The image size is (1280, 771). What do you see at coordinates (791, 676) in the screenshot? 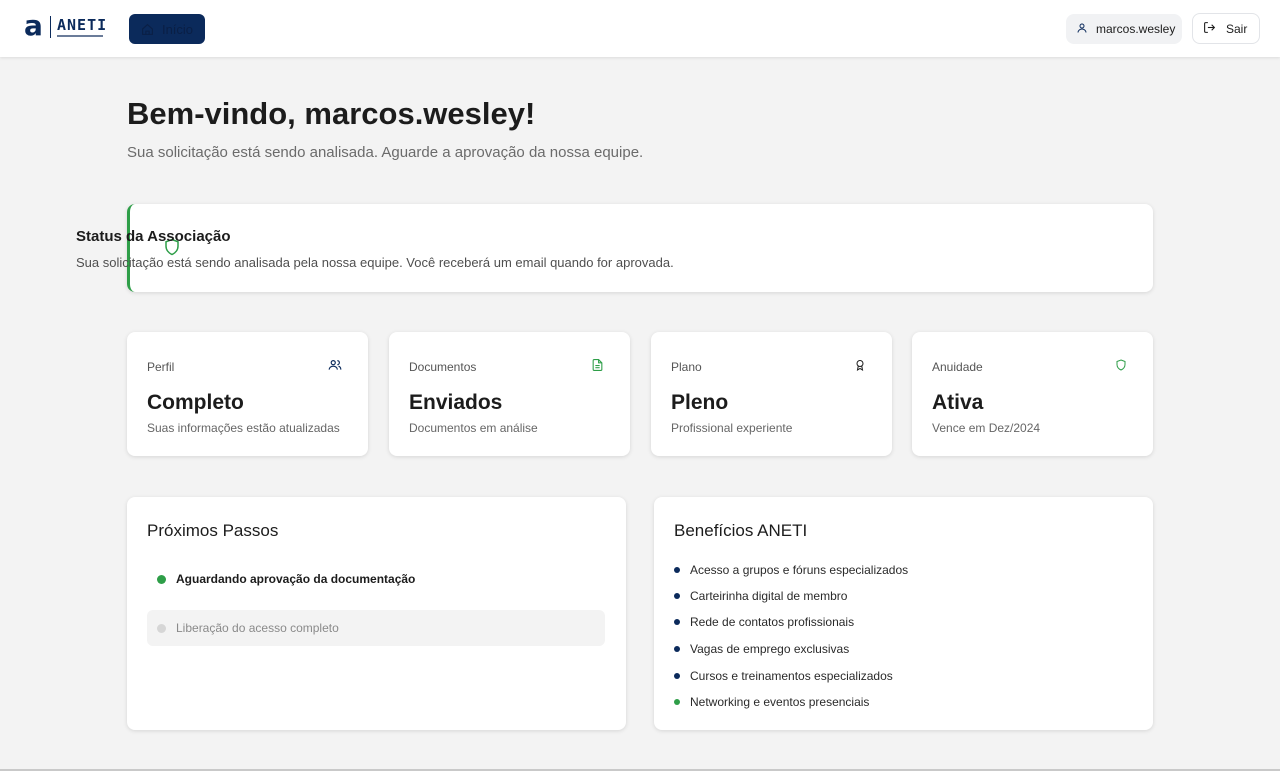
I see `benefit-label: Cursos e treinamentos especializados` at bounding box center [791, 676].